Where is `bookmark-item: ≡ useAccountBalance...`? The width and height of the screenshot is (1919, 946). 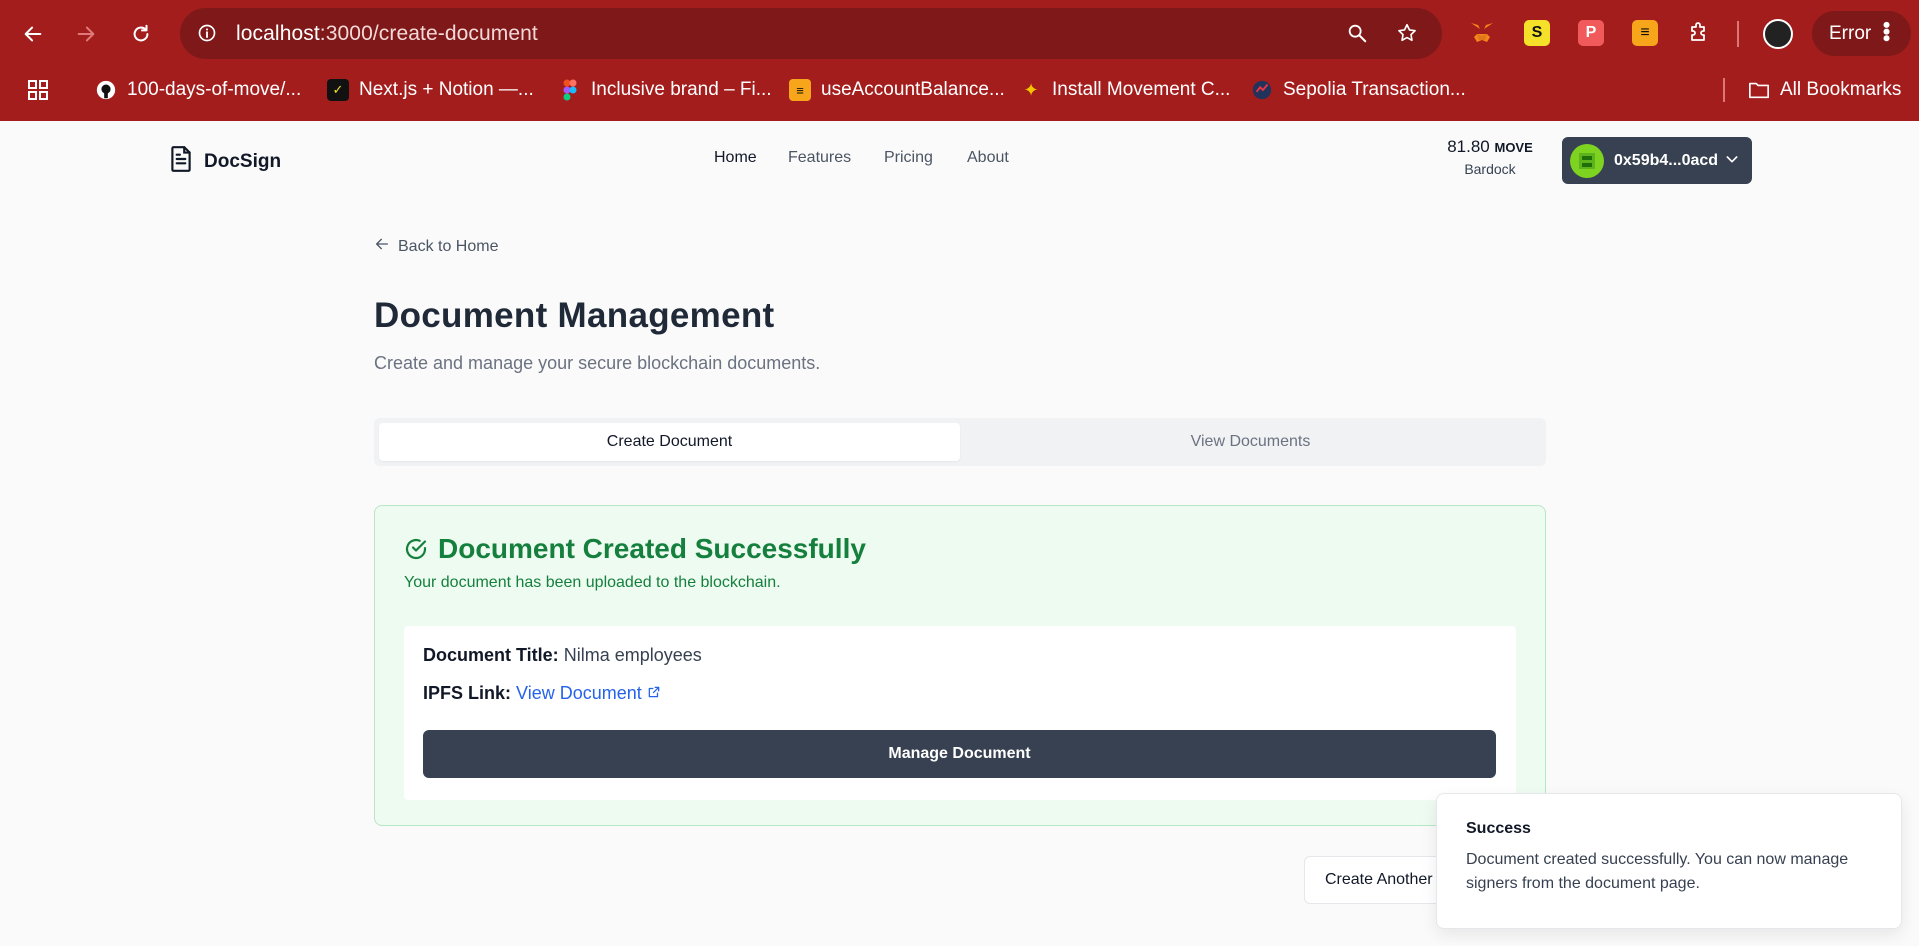 bookmark-item: ≡ useAccountBalance... is located at coordinates (897, 90).